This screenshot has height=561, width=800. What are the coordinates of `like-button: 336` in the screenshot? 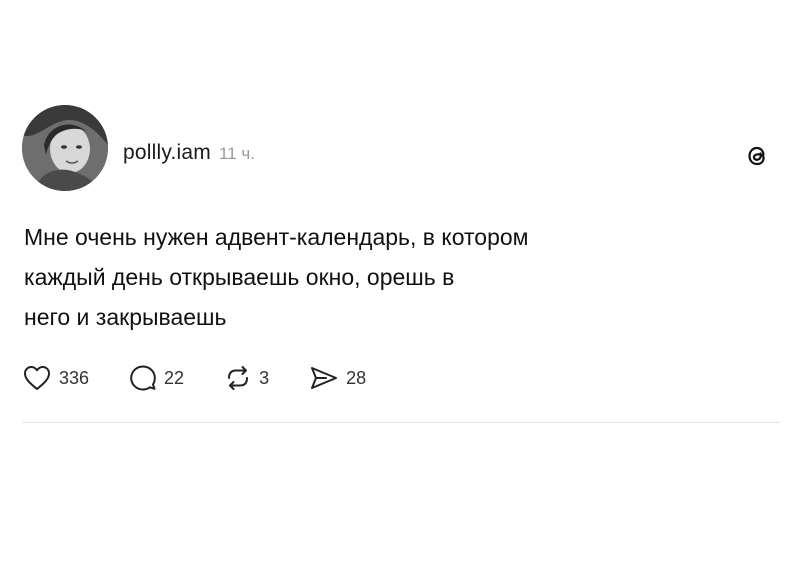 It's located at (55, 378).